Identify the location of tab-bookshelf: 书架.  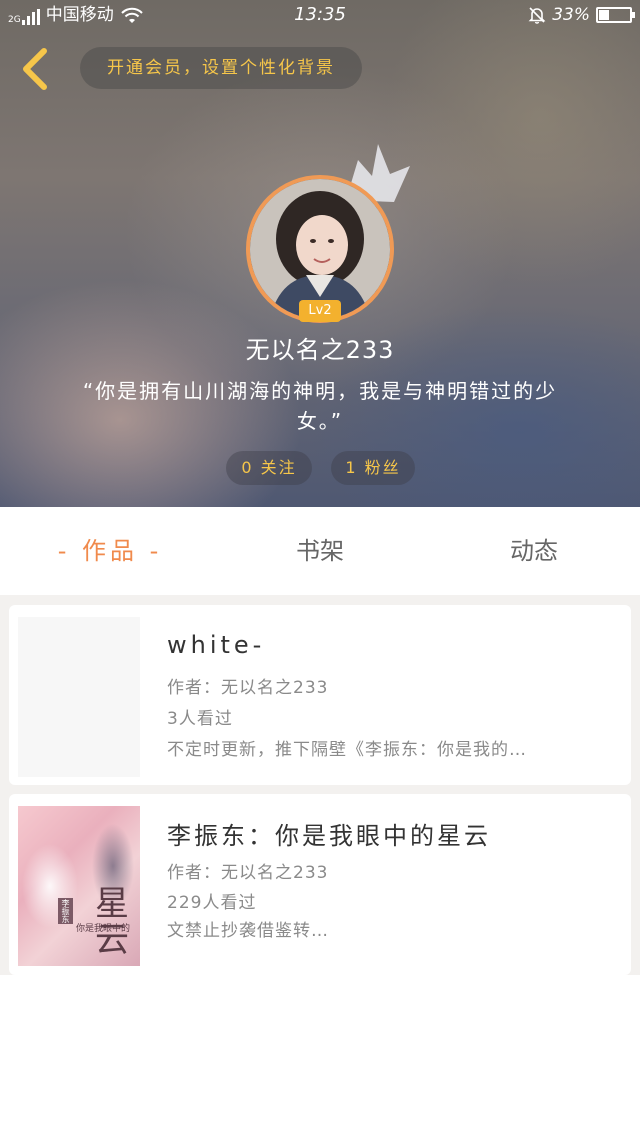
(320, 551).